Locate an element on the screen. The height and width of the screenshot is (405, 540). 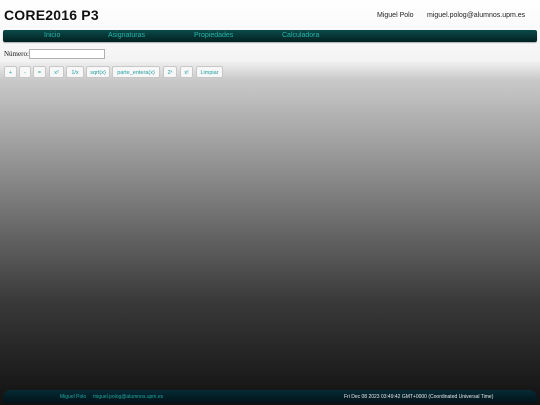
factorial-button: x! is located at coordinates (186, 72).